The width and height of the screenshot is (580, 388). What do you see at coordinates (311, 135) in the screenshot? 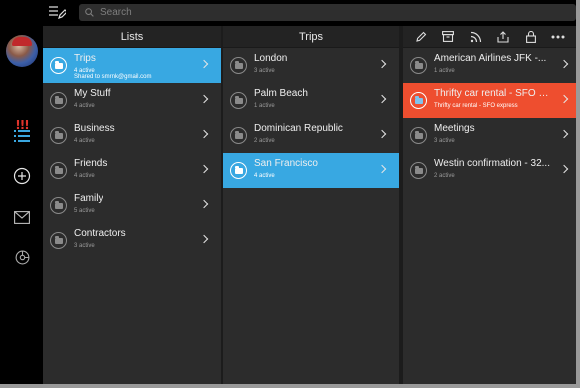
I see `trip-item: Dominican Republic 2 active` at bounding box center [311, 135].